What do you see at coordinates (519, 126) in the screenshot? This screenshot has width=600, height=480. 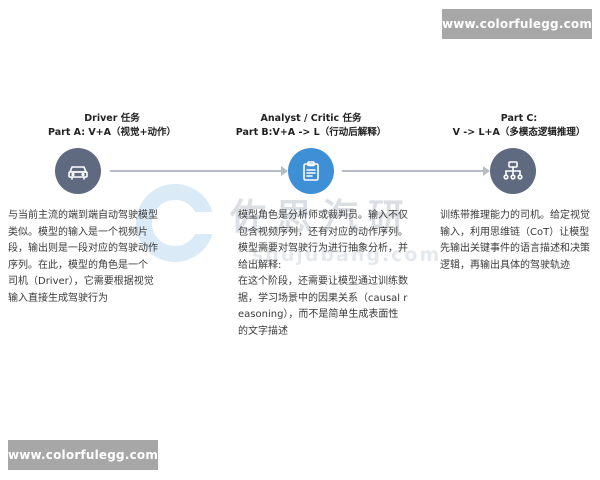 I see `stage-partc-title: Part C: V -> L+A（多模态逻辑推理）` at bounding box center [519, 126].